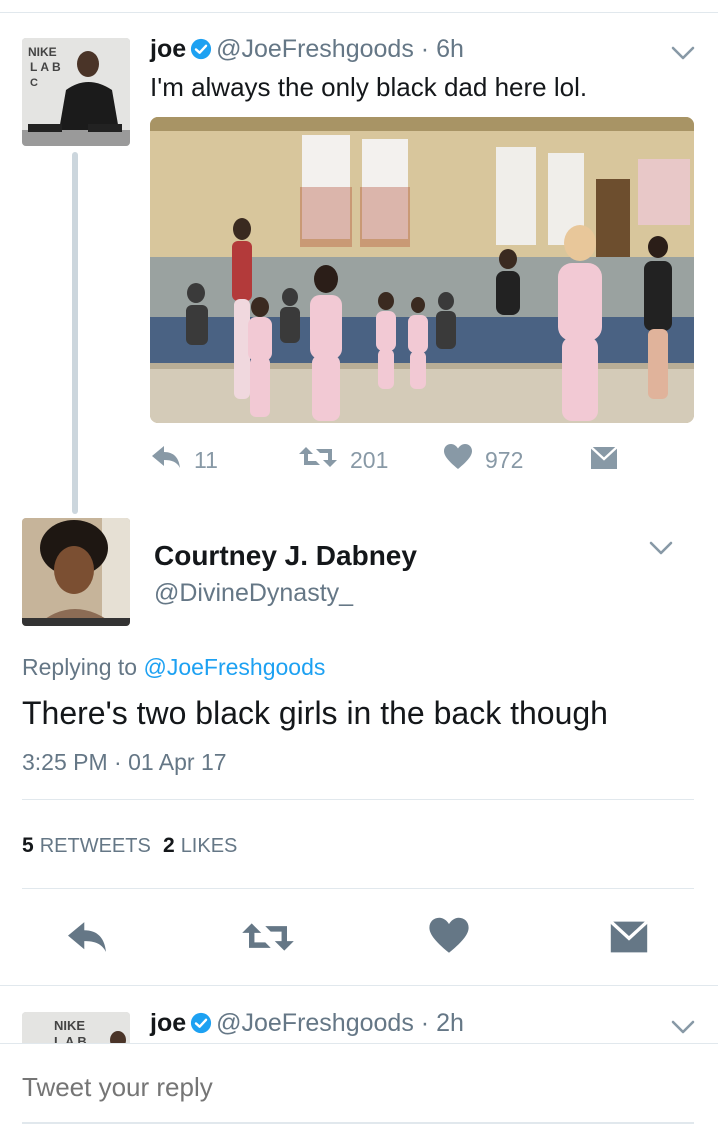  I want to click on thread-connector-line, so click(75, 333).